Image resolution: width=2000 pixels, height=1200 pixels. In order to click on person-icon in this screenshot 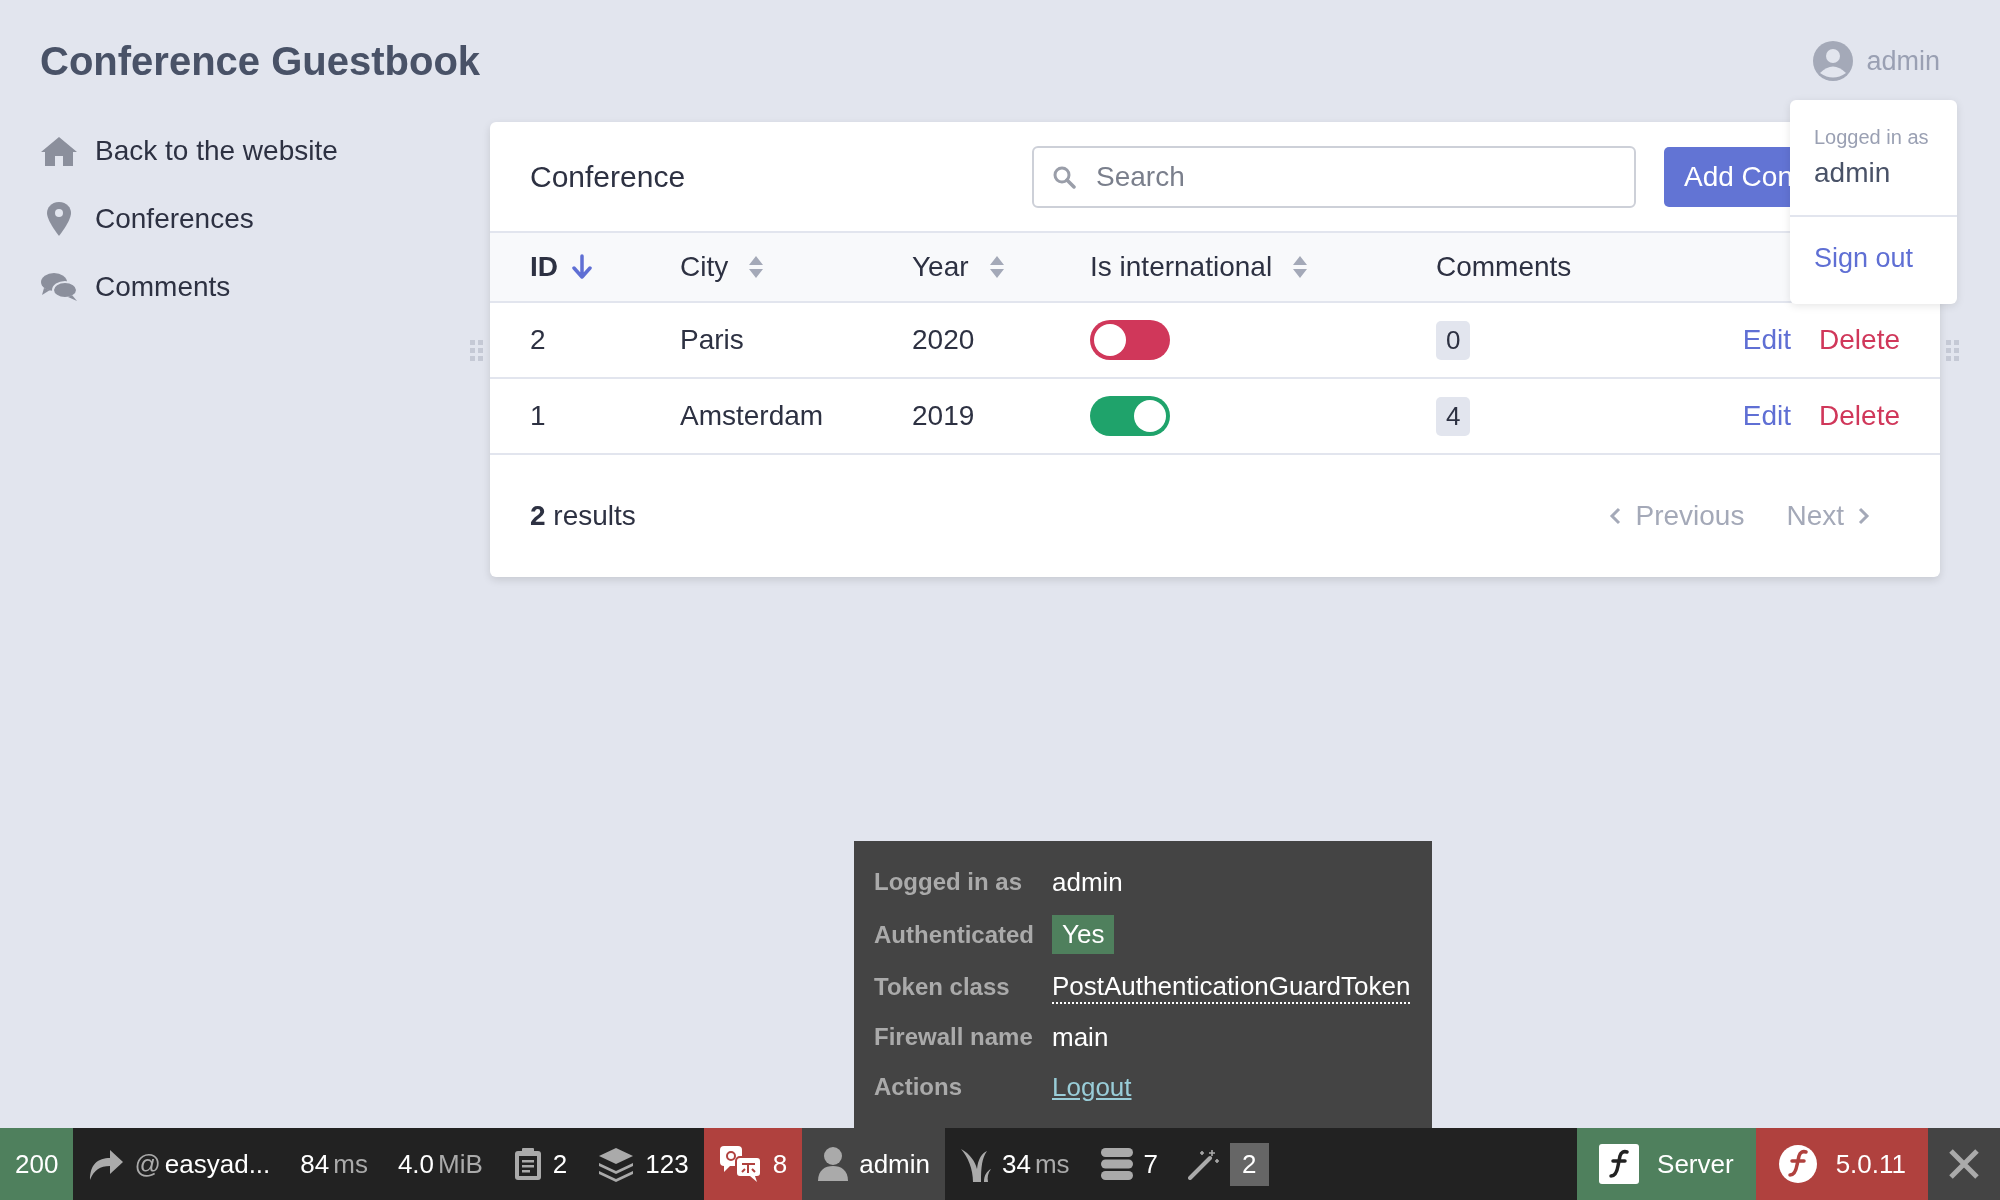, I will do `click(833, 1164)`.